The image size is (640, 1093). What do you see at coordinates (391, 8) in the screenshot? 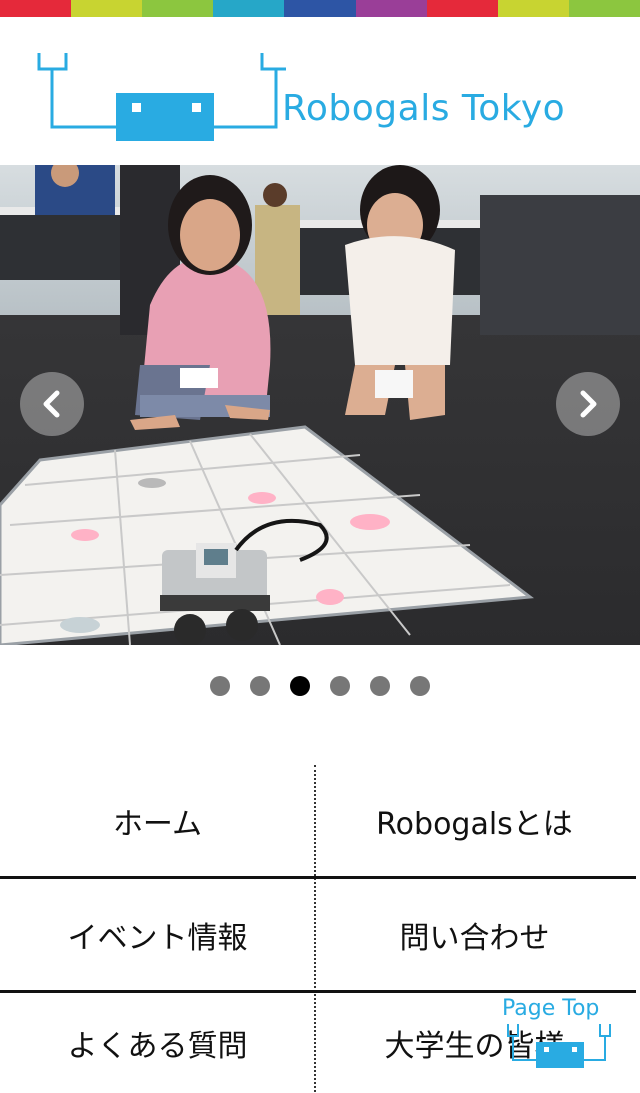
I see `stripe-purple` at bounding box center [391, 8].